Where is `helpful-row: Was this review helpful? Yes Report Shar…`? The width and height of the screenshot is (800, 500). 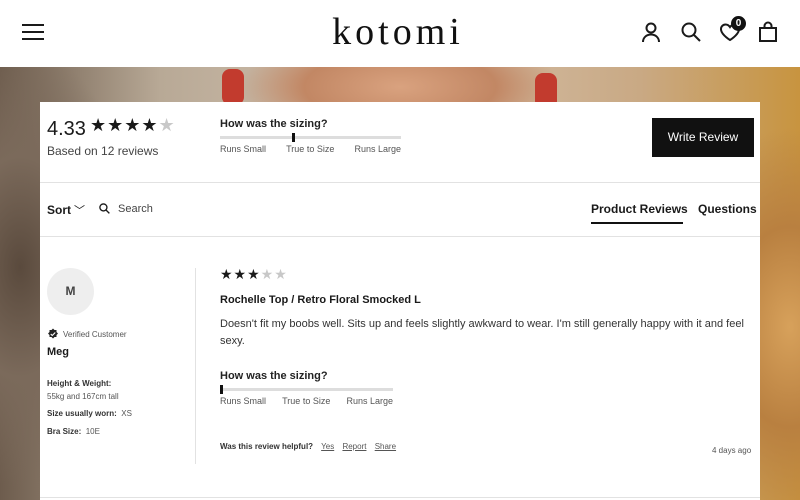
helpful-row: Was this review helpful? Yes Report Shar… is located at coordinates (308, 446).